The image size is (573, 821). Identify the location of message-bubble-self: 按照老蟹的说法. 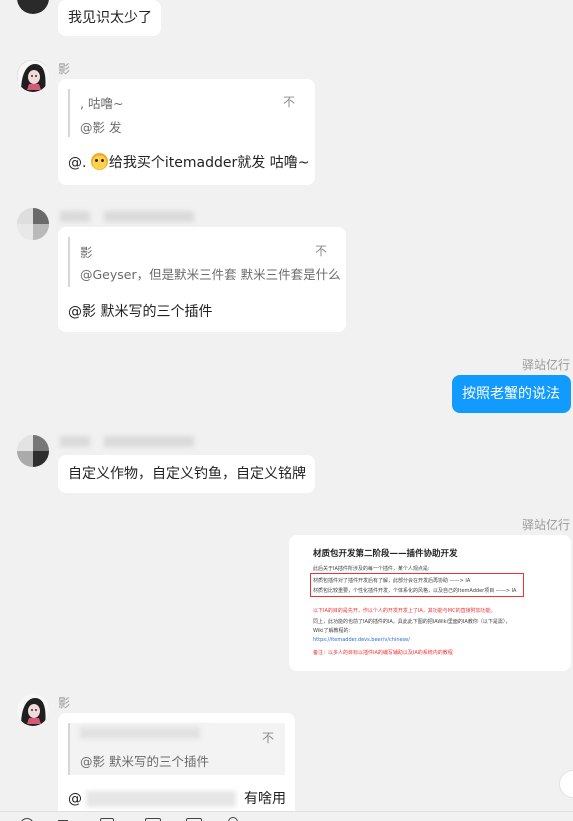
(511, 394).